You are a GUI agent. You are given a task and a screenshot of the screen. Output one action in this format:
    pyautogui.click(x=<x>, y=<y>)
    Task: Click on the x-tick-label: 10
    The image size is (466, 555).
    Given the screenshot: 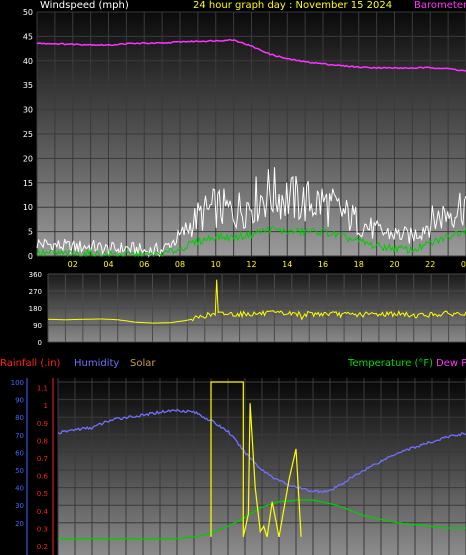 What is the action you would take?
    pyautogui.click(x=216, y=264)
    